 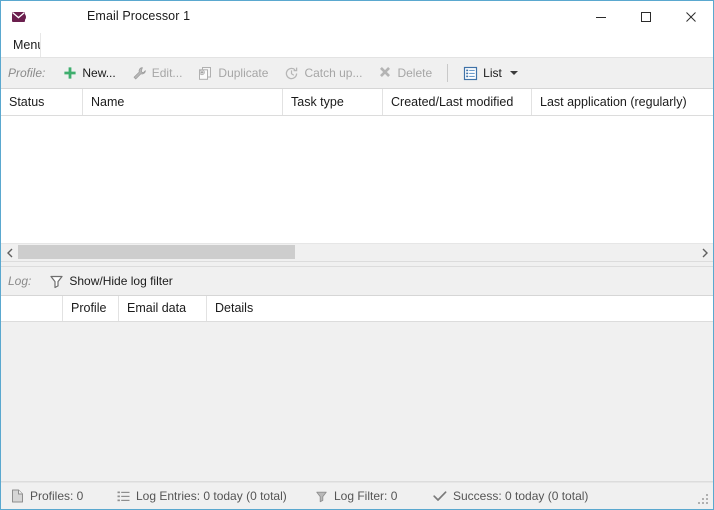 I want to click on status-log-entries: Log Entries: 0 today (0 total), so click(x=206, y=496).